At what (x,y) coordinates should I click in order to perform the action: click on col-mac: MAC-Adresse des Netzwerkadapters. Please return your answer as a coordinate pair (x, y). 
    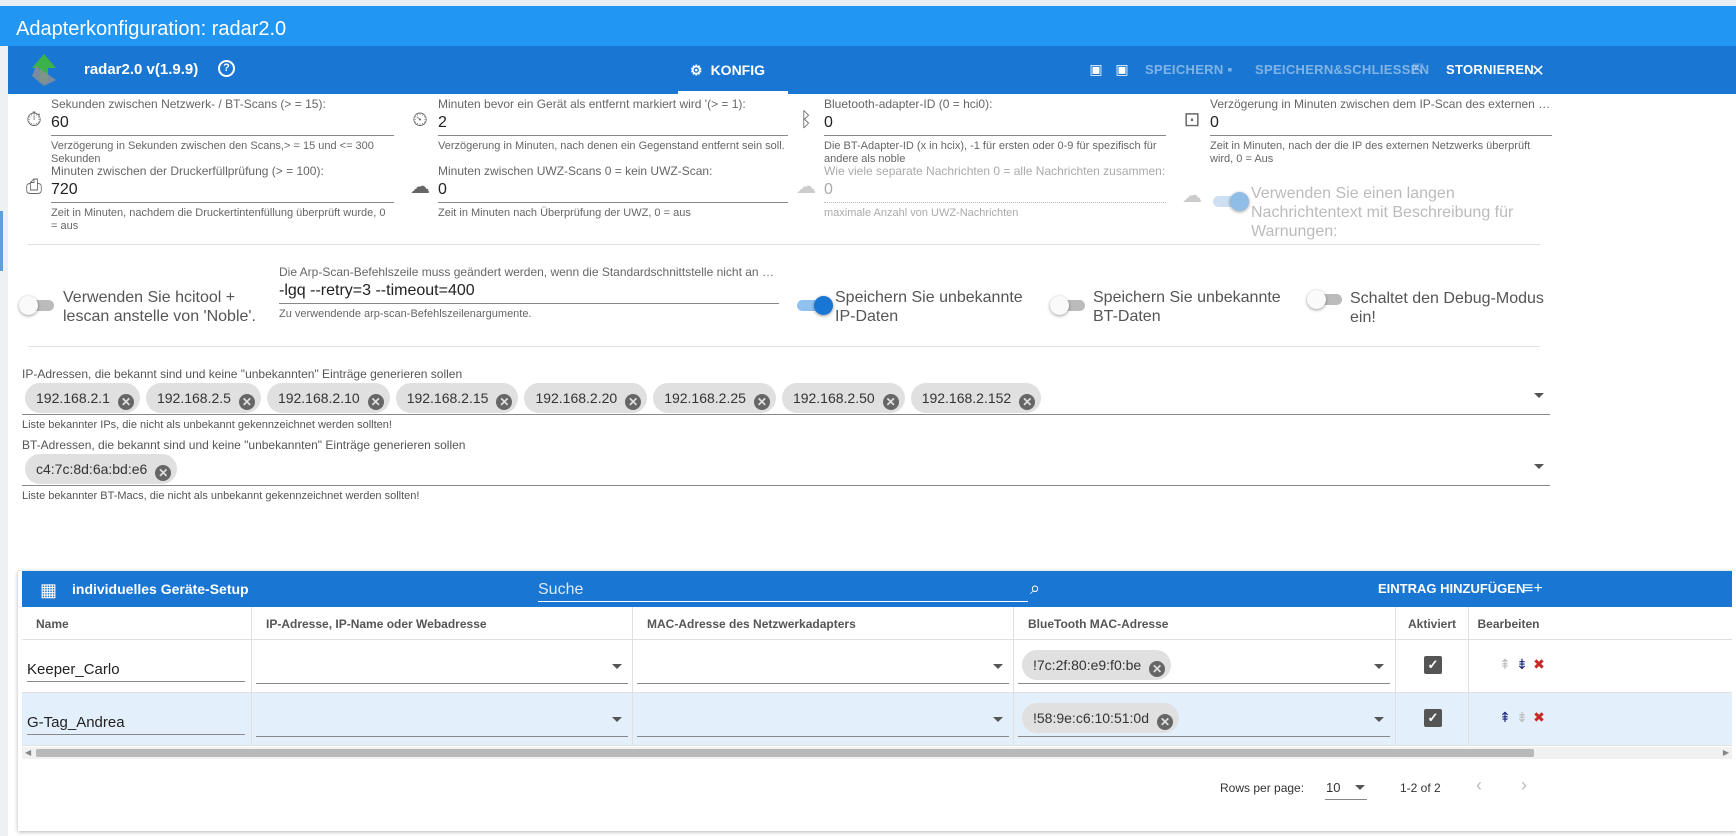
    Looking at the image, I should click on (822, 623).